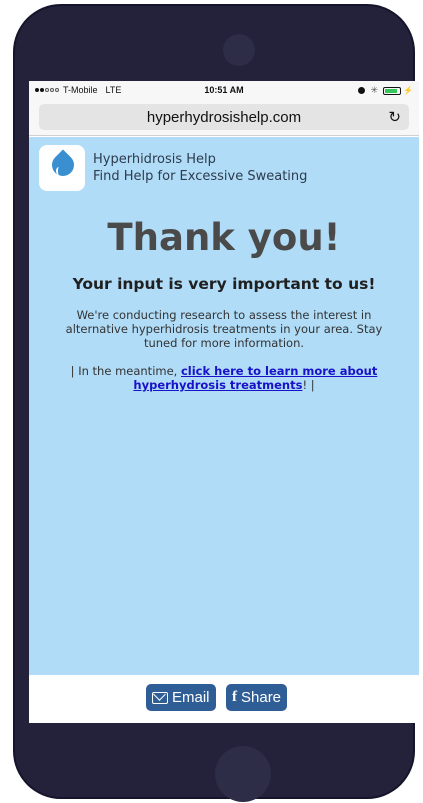 This screenshot has width=423, height=803. I want to click on subtitle: Your input is very important to us!, so click(224, 284).